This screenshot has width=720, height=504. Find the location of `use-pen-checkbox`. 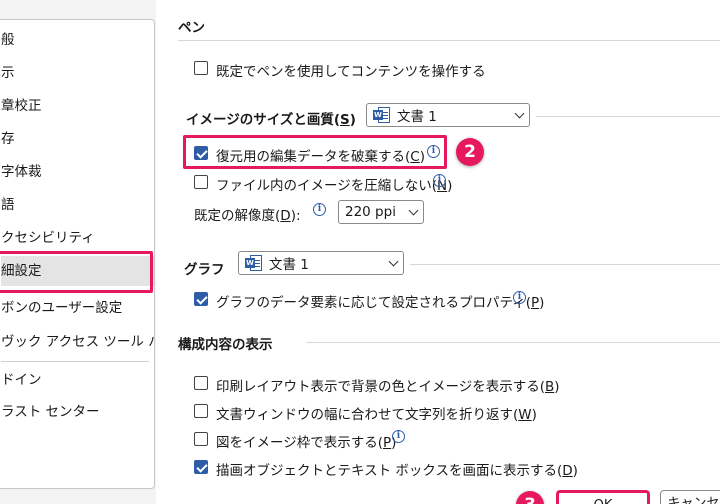

use-pen-checkbox is located at coordinates (201, 68).